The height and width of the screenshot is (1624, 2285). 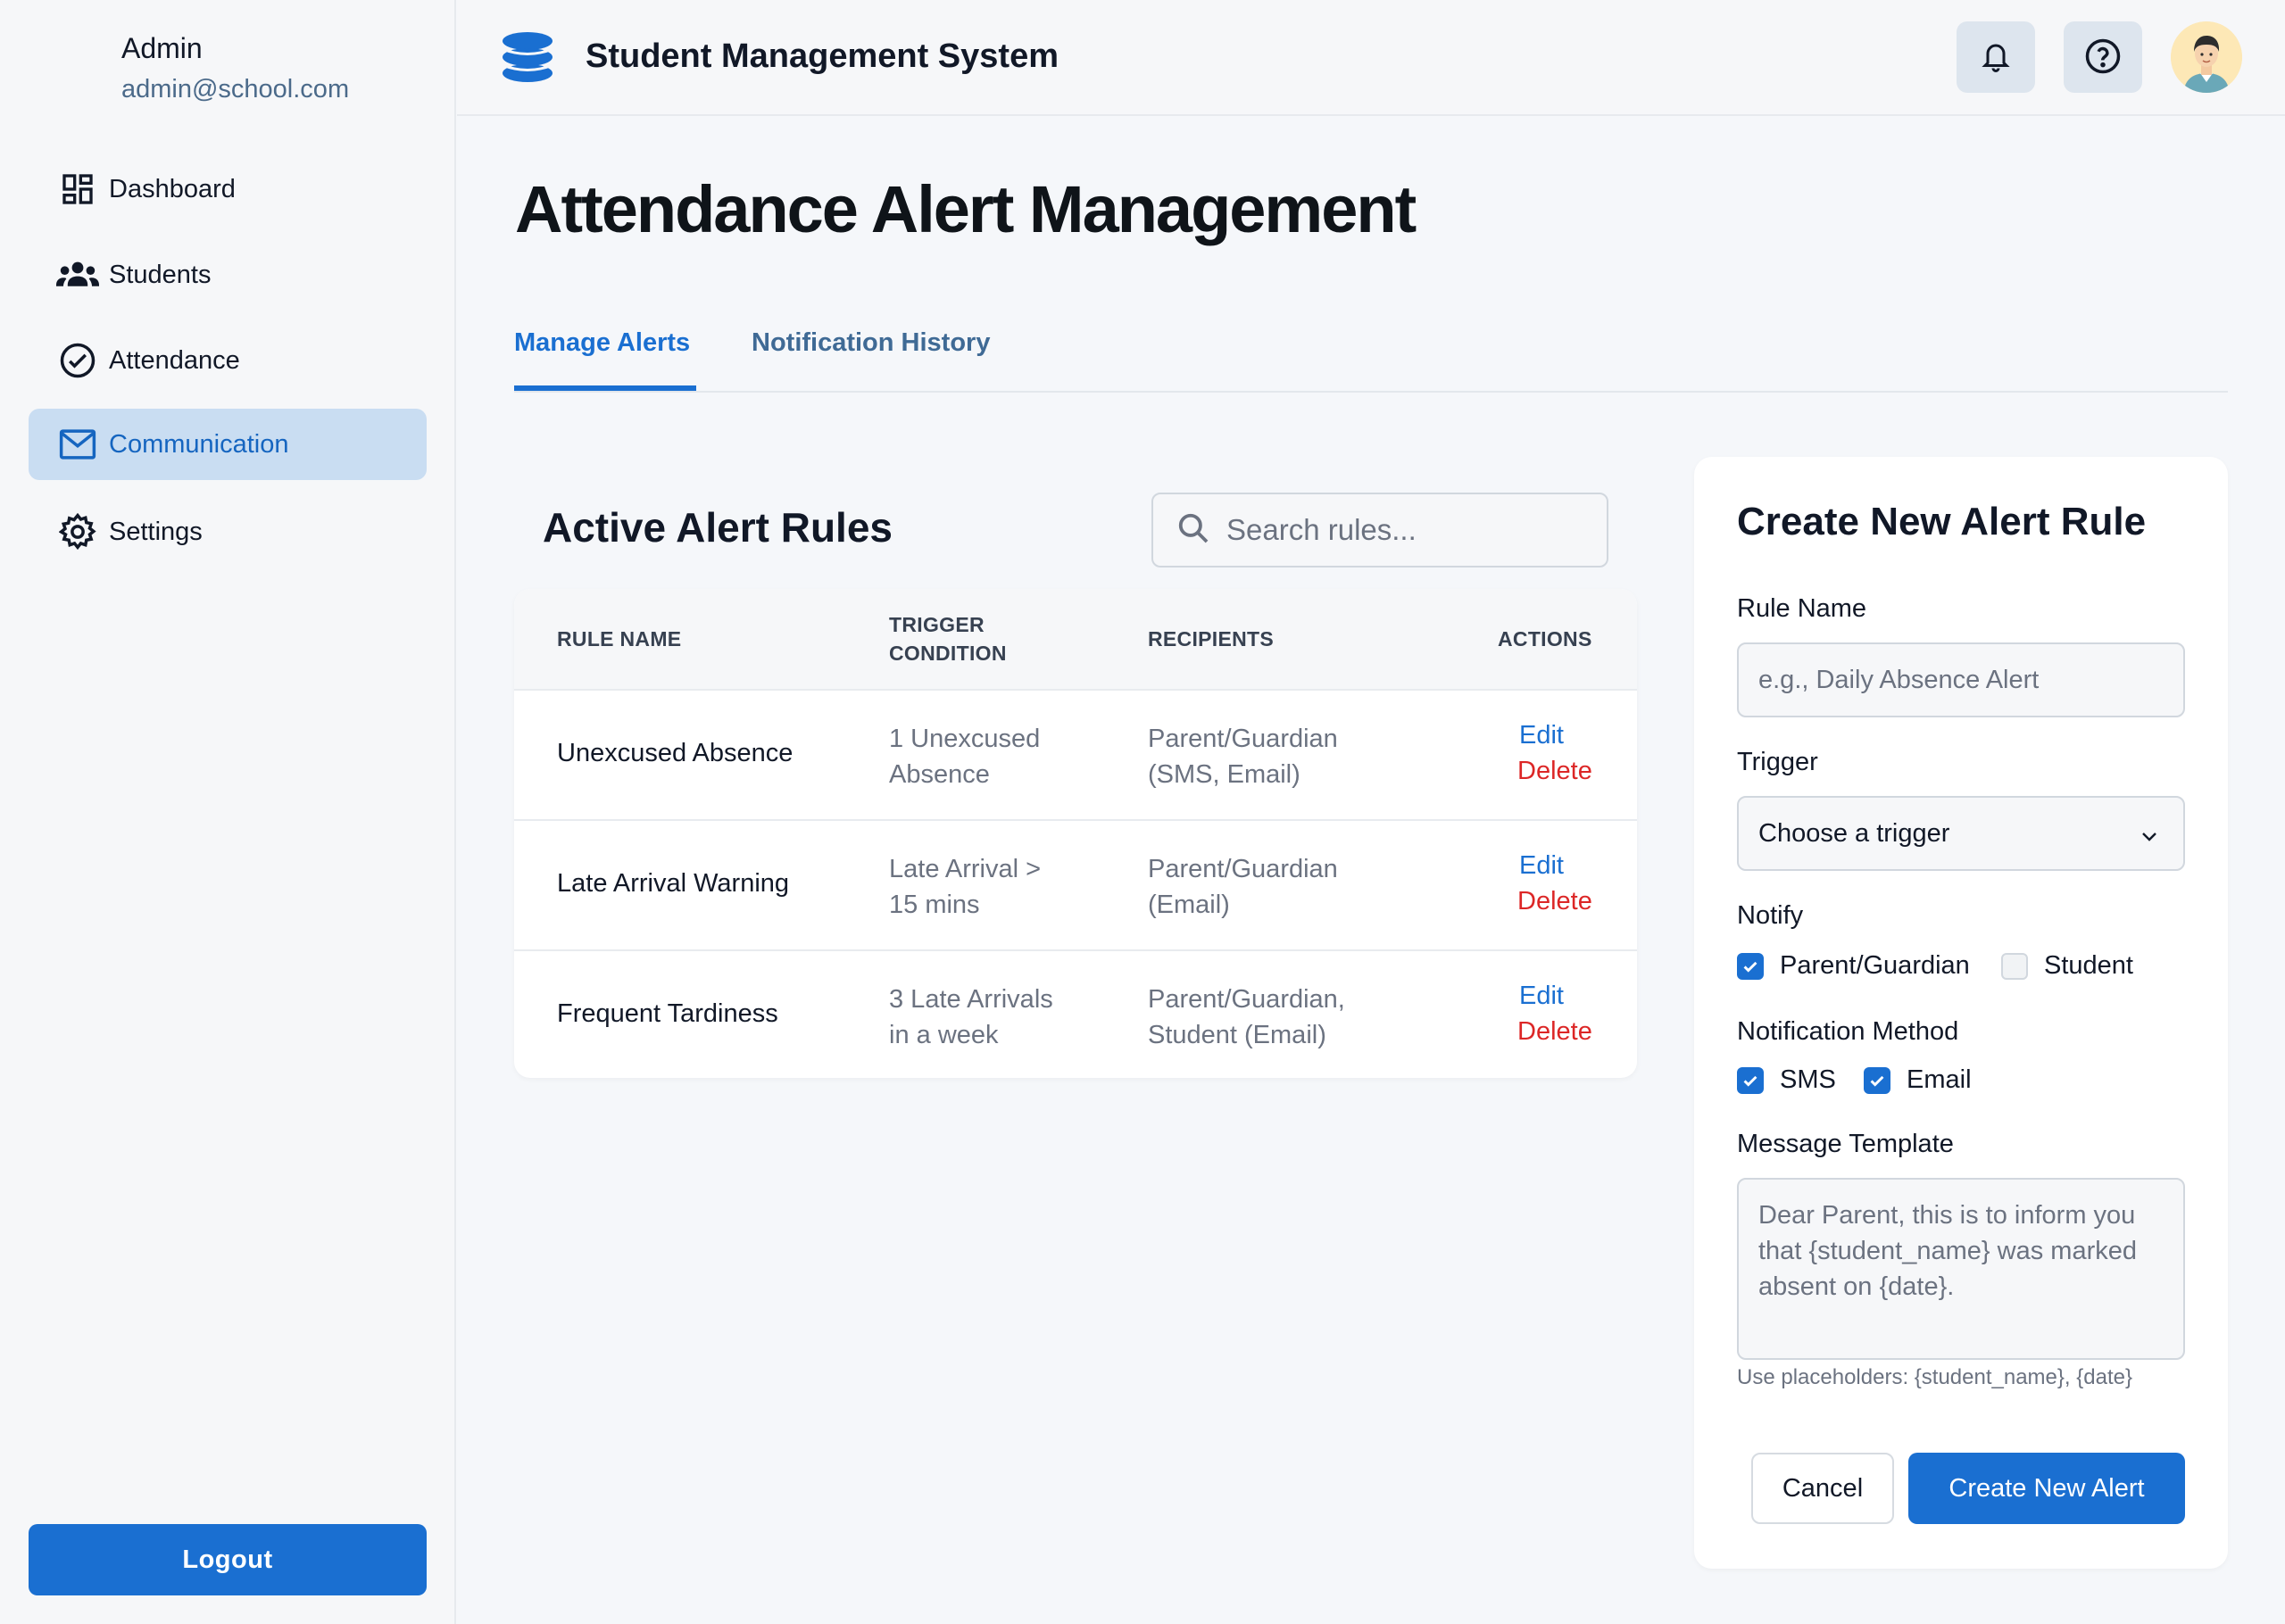 What do you see at coordinates (2014, 966) in the screenshot?
I see `student-checkbox` at bounding box center [2014, 966].